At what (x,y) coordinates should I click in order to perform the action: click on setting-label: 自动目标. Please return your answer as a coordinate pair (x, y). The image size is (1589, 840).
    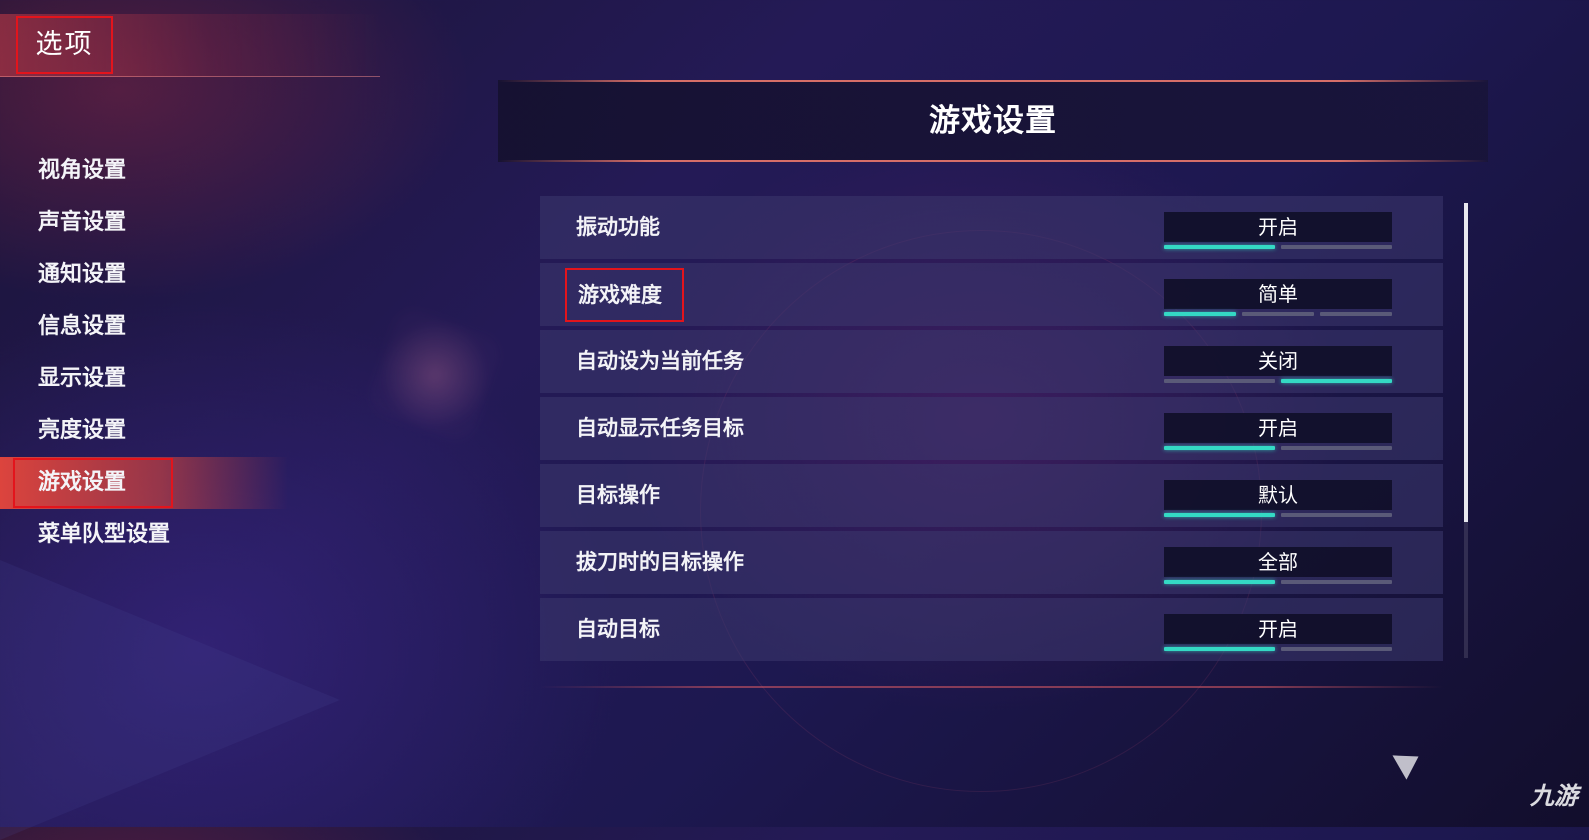
    Looking at the image, I should click on (618, 629).